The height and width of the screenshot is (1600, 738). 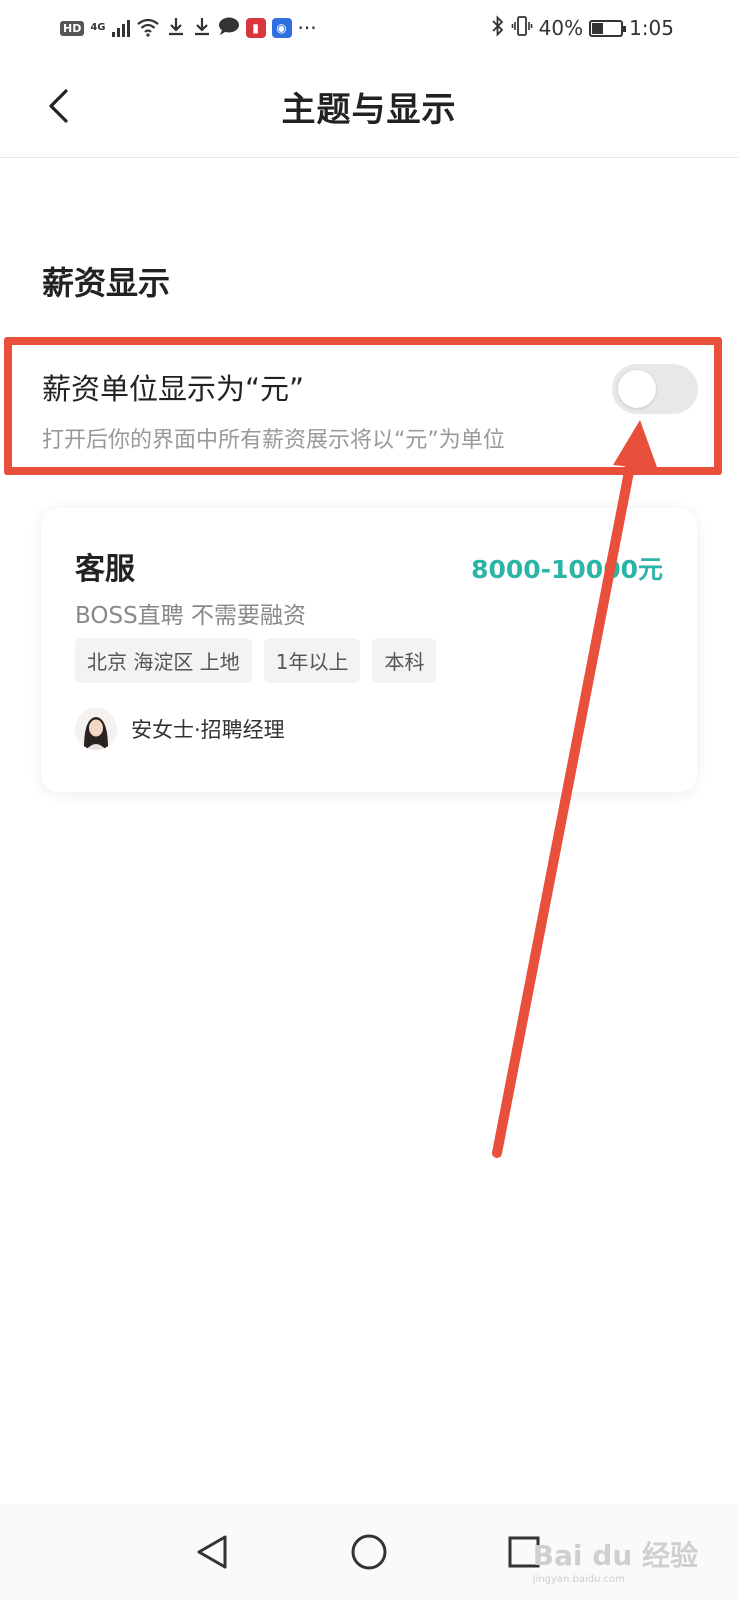 I want to click on status-bar: HD 4G ▮ ◉ ··· 40% 1:05, so click(x=369, y=28).